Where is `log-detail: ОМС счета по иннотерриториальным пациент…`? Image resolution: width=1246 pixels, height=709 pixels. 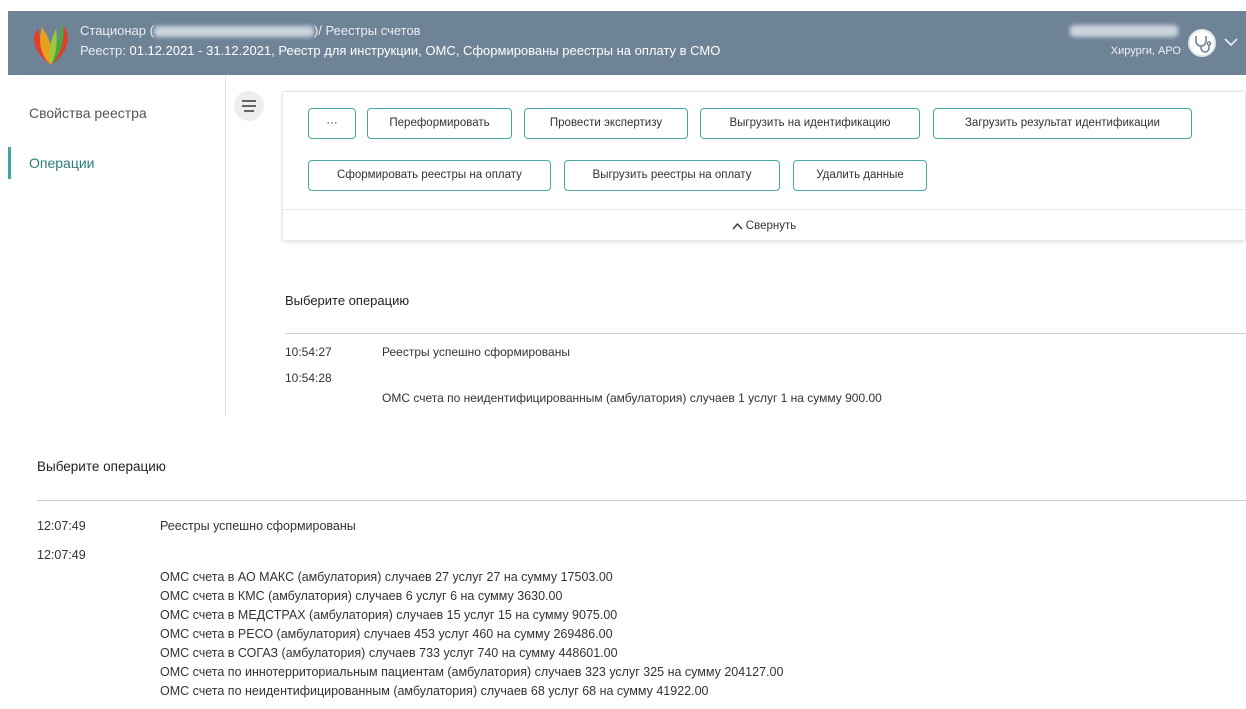
log-detail: ОМС счета по иннотерриториальным пациент… is located at coordinates (472, 672).